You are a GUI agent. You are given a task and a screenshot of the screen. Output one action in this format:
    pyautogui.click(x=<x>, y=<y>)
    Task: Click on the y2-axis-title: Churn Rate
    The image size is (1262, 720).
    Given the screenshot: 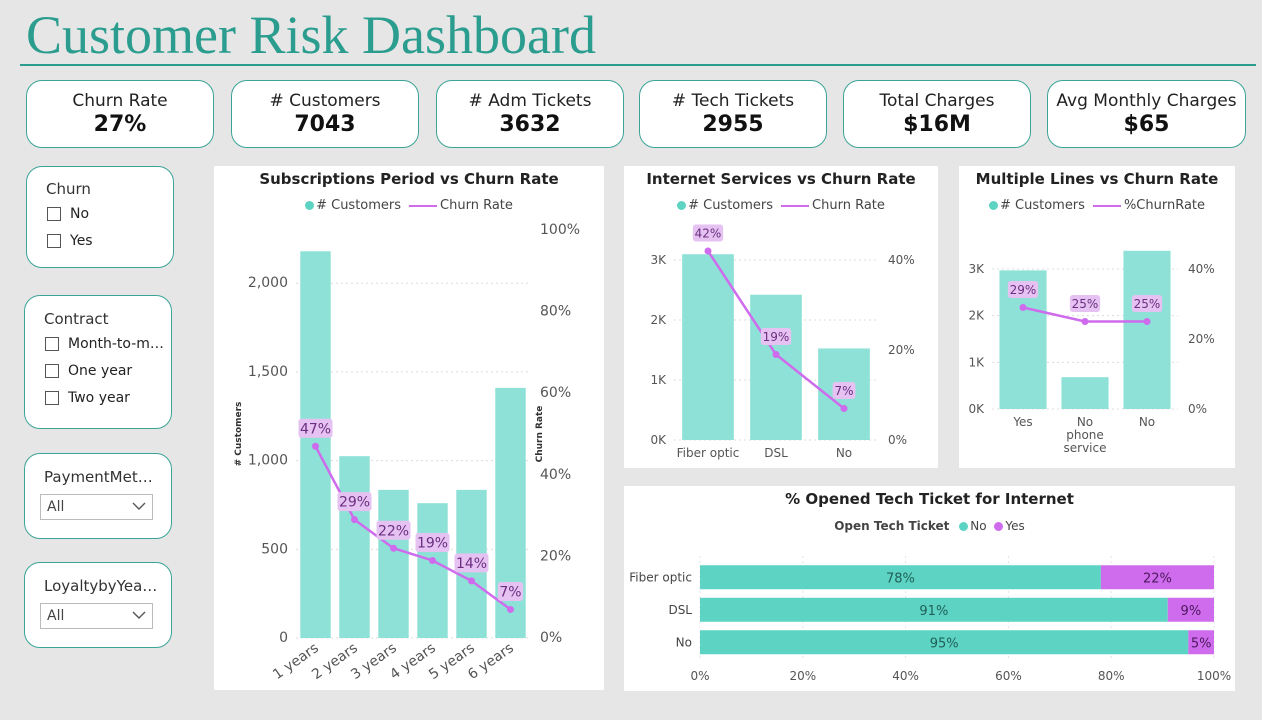 What is the action you would take?
    pyautogui.click(x=540, y=434)
    